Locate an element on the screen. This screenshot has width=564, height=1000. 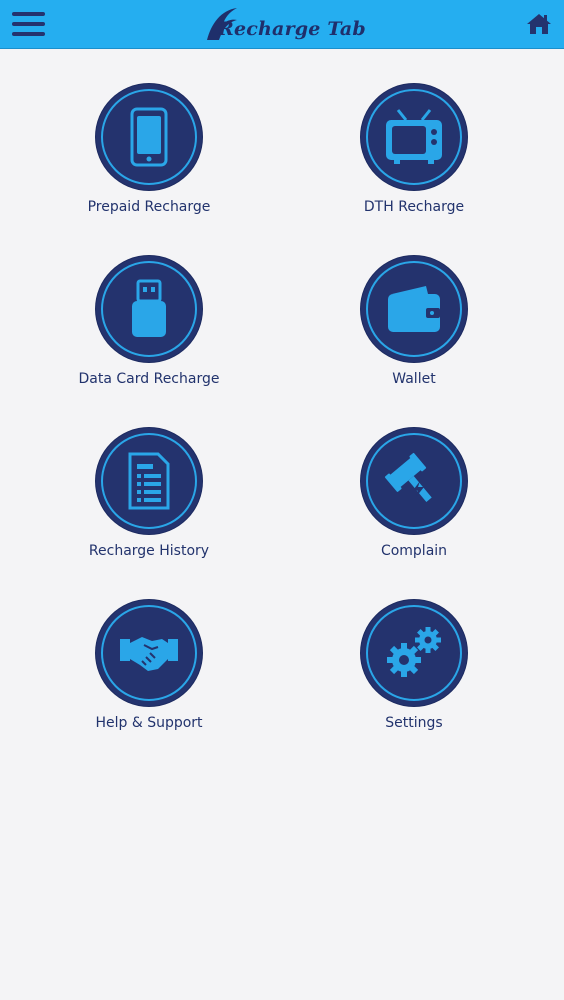
tile-recharge-history: Recharge History is located at coordinates (149, 503).